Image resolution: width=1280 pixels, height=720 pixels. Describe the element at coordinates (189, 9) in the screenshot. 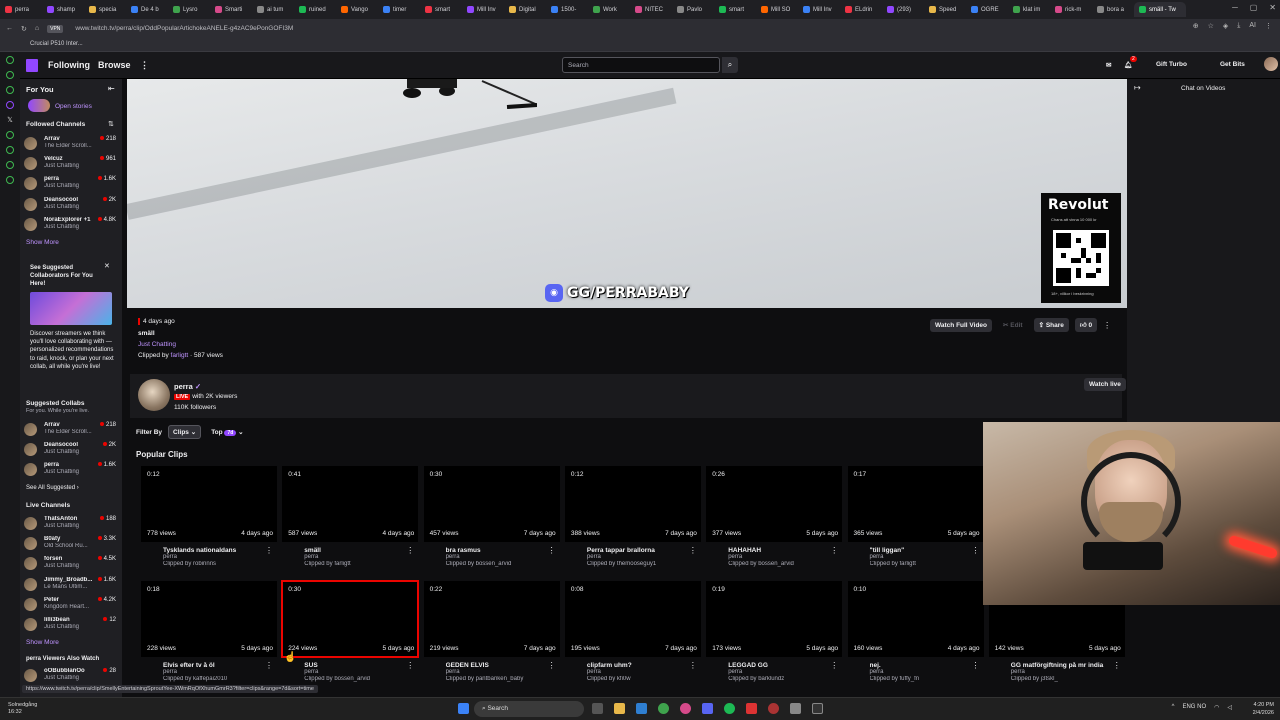

I see `browser-tab: Lysro` at that location.